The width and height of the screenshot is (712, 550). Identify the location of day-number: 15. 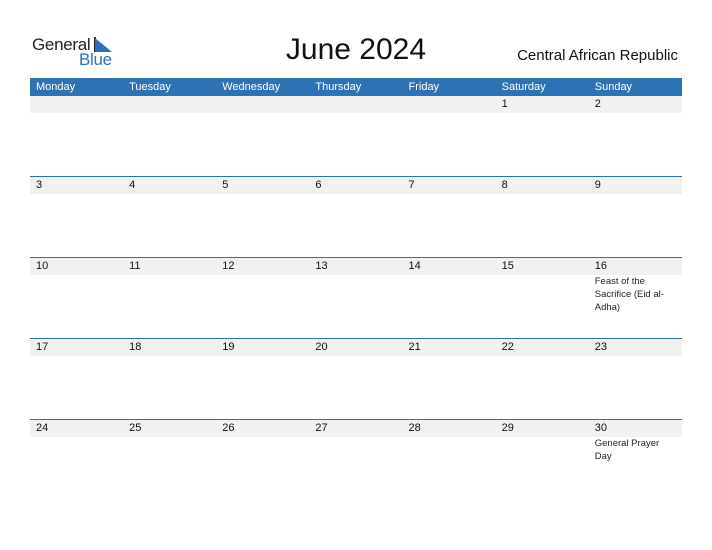
(507, 266).